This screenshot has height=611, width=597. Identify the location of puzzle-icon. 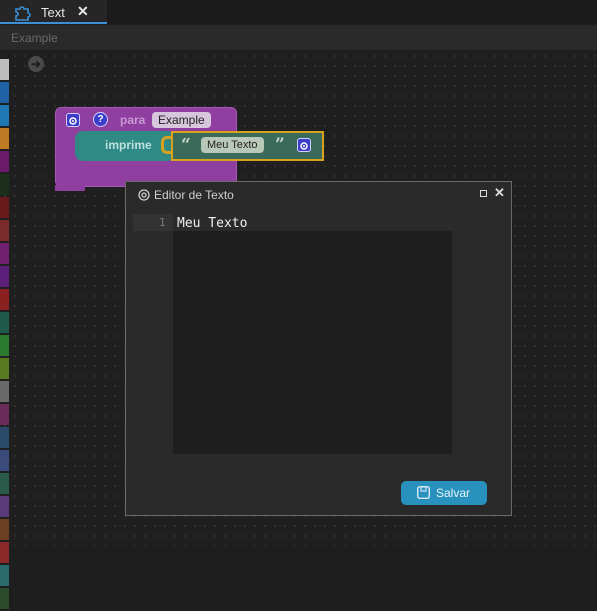
(23, 13).